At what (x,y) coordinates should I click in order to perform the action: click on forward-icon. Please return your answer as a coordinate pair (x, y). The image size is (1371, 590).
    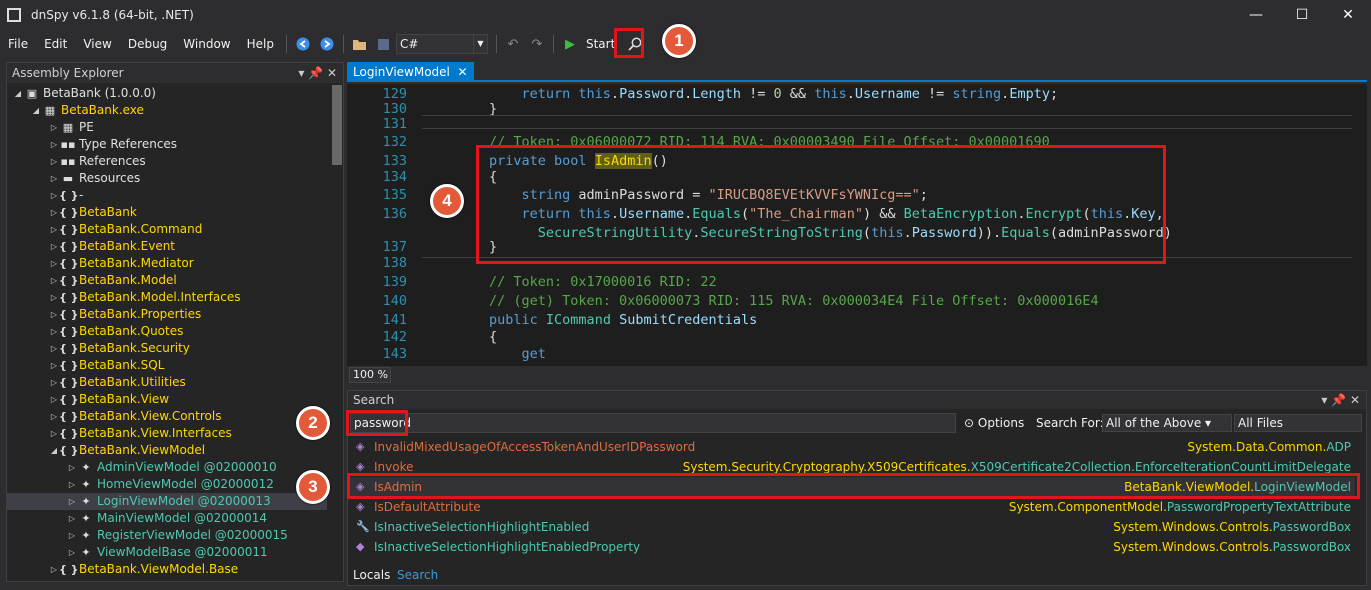
    Looking at the image, I should click on (327, 44).